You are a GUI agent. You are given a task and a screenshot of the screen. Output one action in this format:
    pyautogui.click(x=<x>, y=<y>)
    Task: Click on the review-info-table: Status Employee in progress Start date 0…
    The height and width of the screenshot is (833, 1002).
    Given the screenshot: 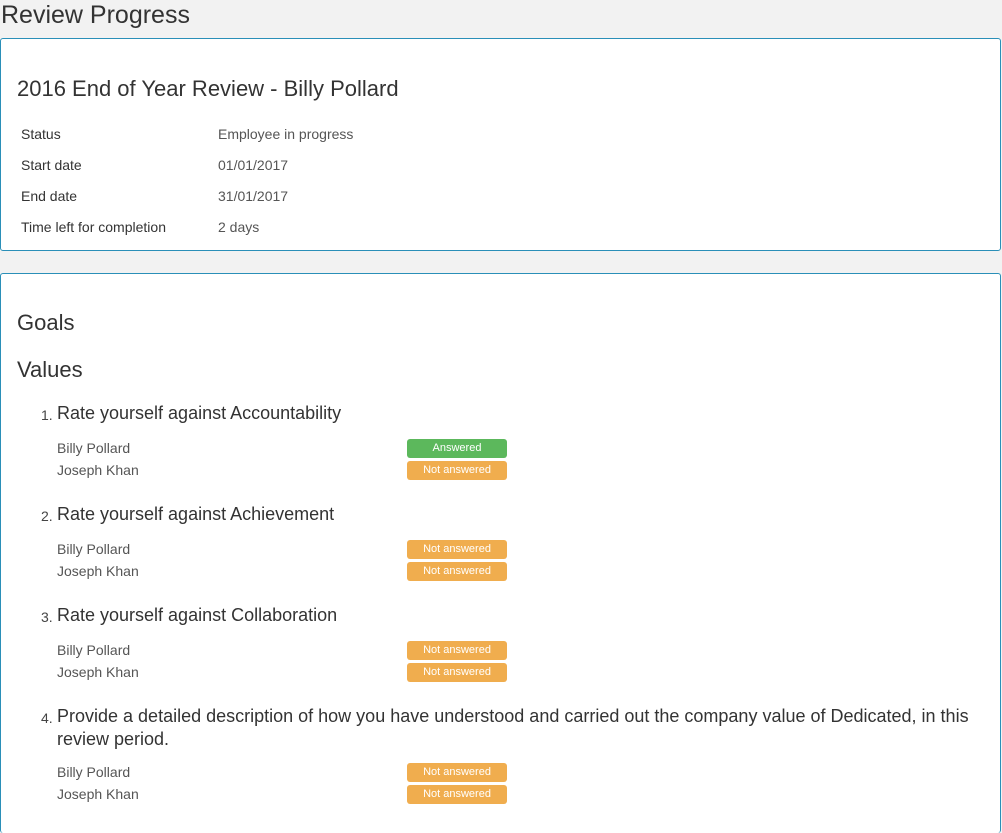 What is the action you would take?
    pyautogui.click(x=187, y=180)
    